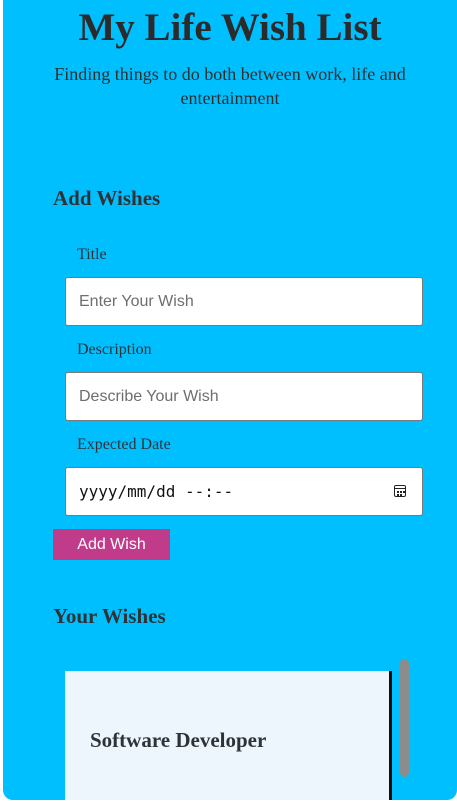 The height and width of the screenshot is (802, 457). I want to click on page-title: My Life Wish List, so click(230, 27).